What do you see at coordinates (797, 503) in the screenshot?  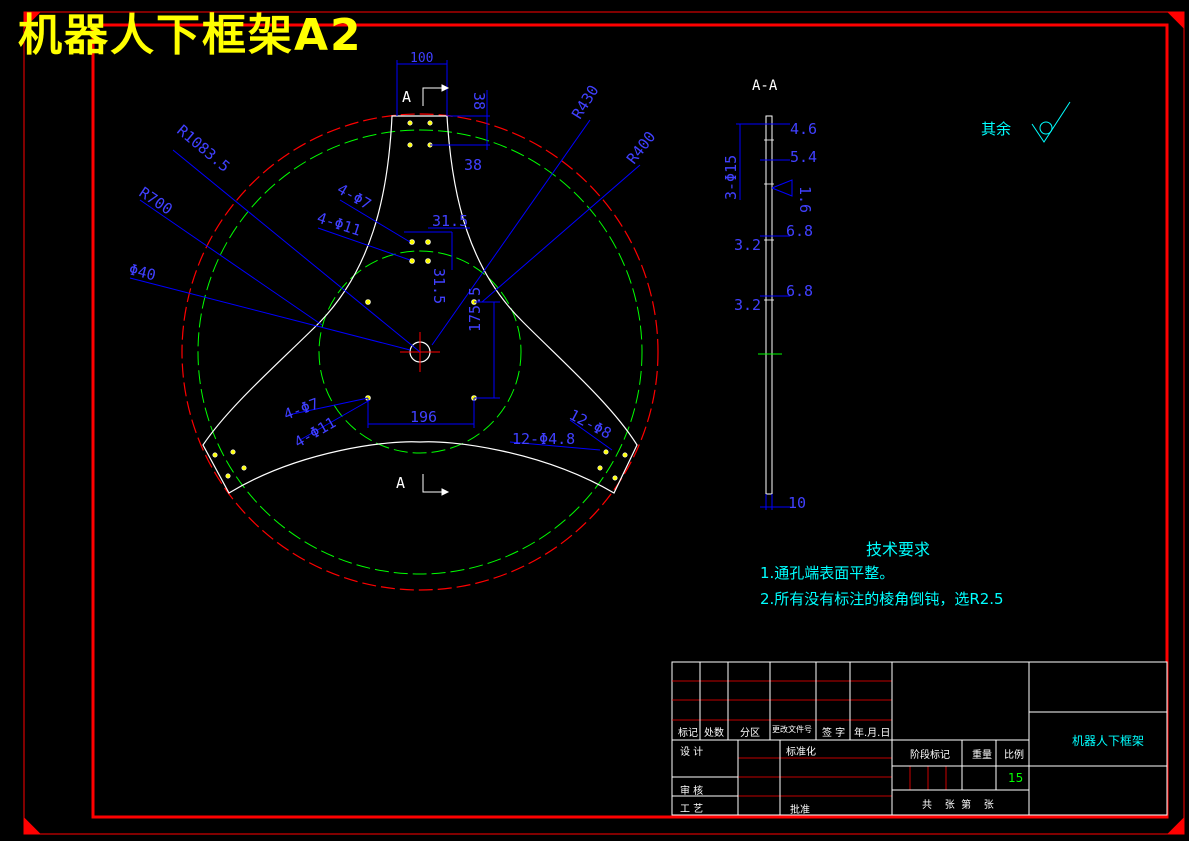 I see `sec-dim-10: 10` at bounding box center [797, 503].